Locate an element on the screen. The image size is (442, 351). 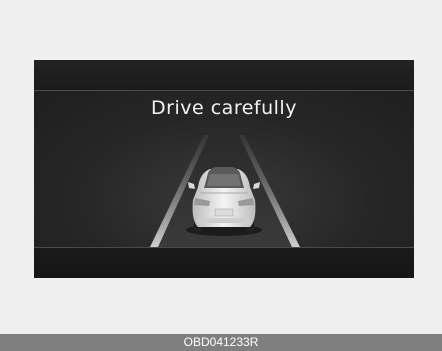
caption-bar: OBD041233R is located at coordinates (221, 342).